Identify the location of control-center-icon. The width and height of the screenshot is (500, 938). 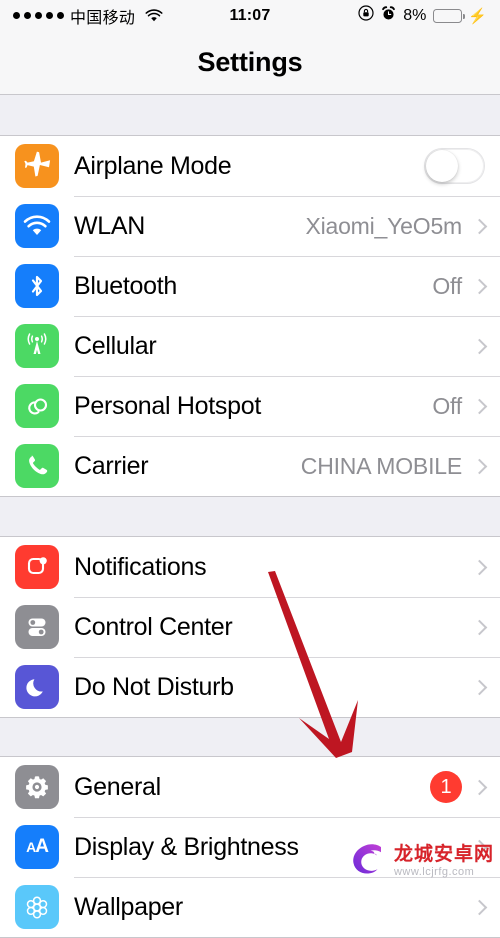
(37, 627).